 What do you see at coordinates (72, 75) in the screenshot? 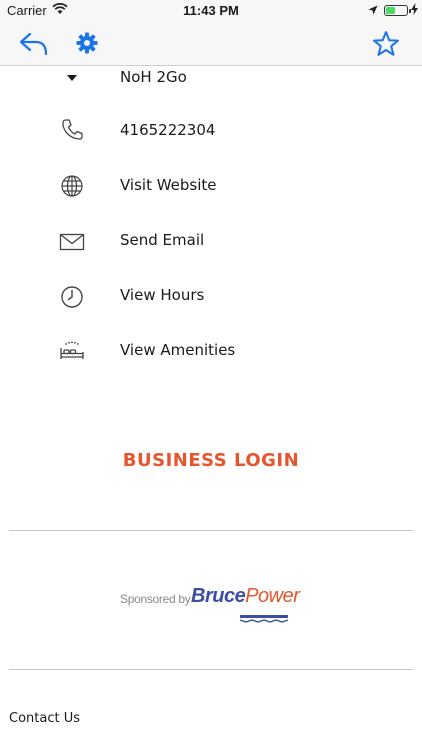
I see `dropdown-caret-icon` at bounding box center [72, 75].